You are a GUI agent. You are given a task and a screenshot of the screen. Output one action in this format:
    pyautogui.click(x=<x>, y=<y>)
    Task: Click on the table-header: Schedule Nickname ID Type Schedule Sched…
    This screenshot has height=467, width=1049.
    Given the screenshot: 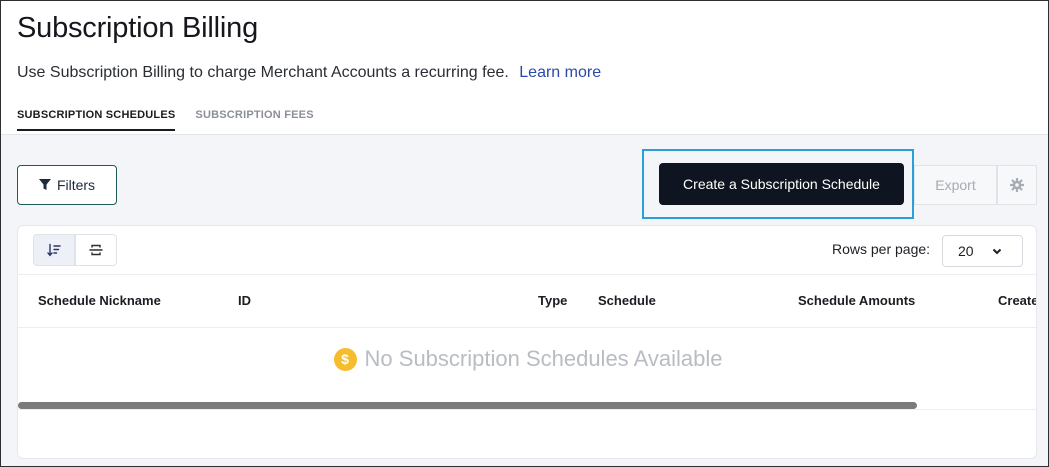 What is the action you would take?
    pyautogui.click(x=527, y=301)
    